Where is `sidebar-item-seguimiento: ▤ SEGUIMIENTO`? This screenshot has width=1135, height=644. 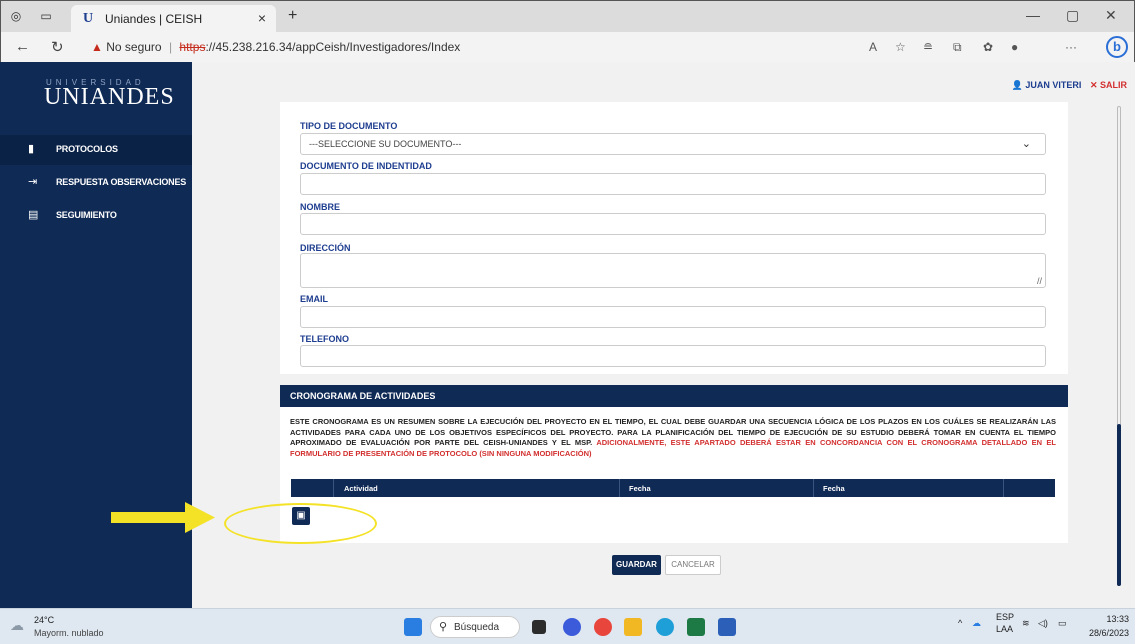 sidebar-item-seguimiento: ▤ SEGUIMIENTO is located at coordinates (96, 216).